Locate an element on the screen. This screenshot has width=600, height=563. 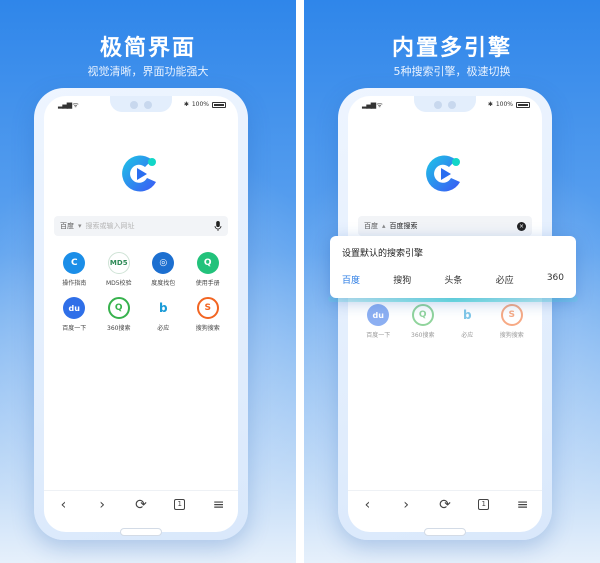
popup-title: 设置默认的搜索引擎 is located at coordinates (383, 254).